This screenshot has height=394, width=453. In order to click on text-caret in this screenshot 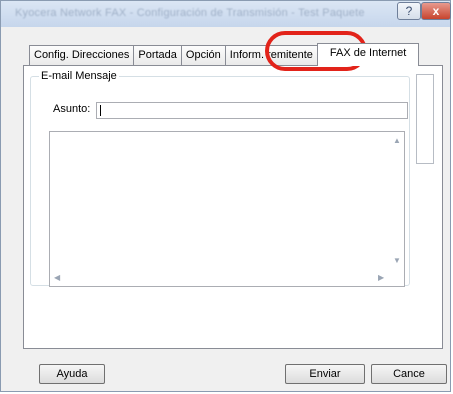, I will do `click(100, 110)`.